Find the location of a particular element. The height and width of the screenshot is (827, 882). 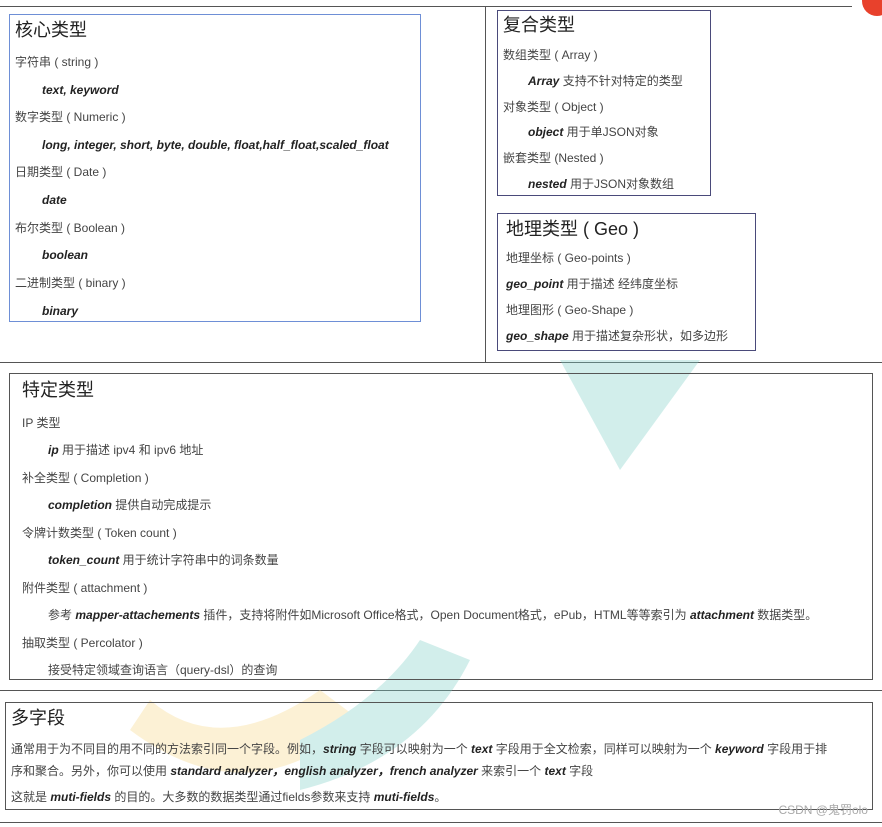

section-divider is located at coordinates (441, 362).